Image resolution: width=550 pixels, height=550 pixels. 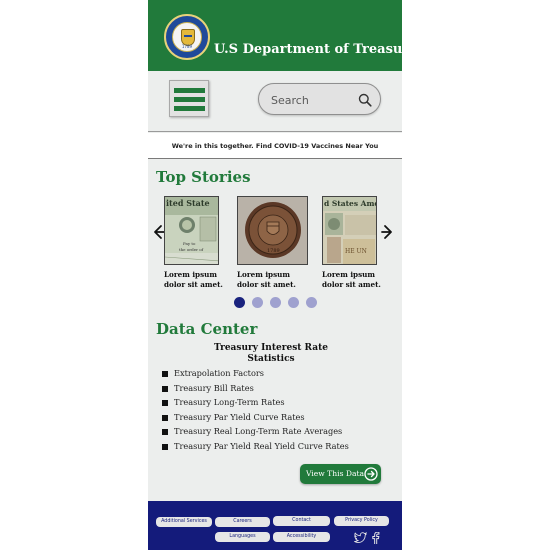 I want to click on site-title: U.S Department of Treasury, so click(x=308, y=49).